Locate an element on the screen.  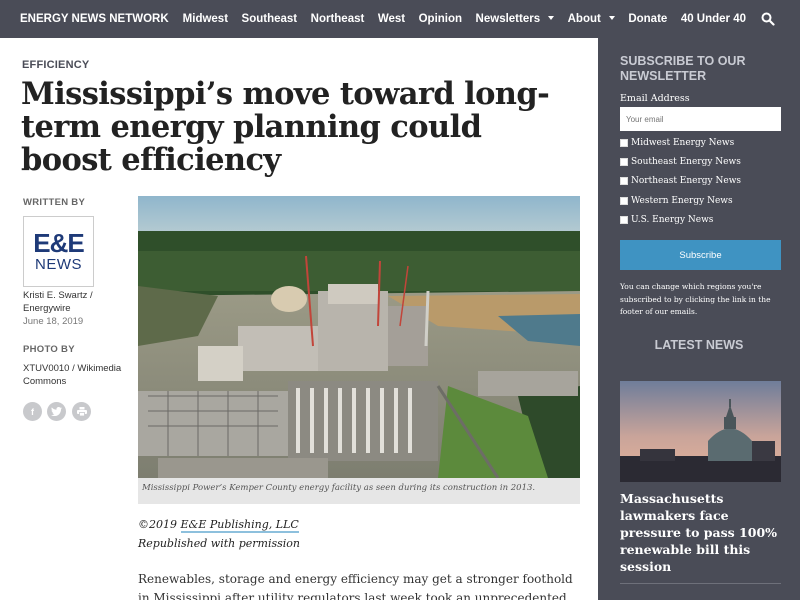
checkbox-northeast is located at coordinates (624, 181).